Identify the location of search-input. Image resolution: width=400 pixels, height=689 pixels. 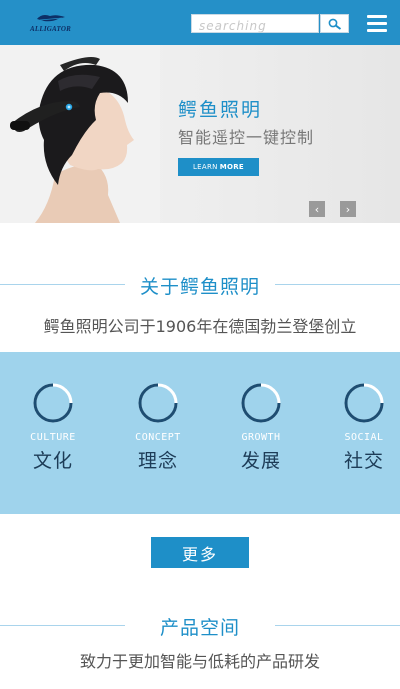
(255, 26).